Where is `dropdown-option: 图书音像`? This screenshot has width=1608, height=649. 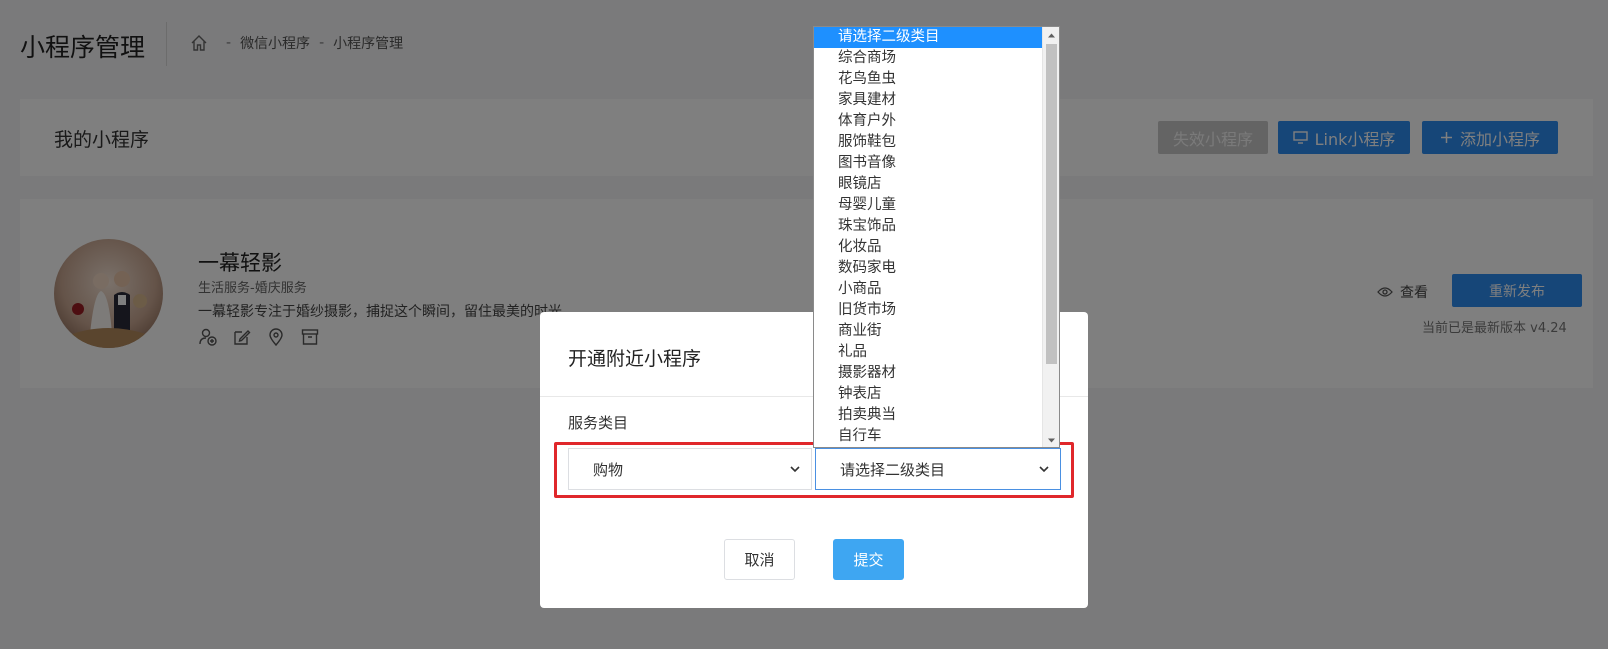
dropdown-option: 图书音像 is located at coordinates (928, 163).